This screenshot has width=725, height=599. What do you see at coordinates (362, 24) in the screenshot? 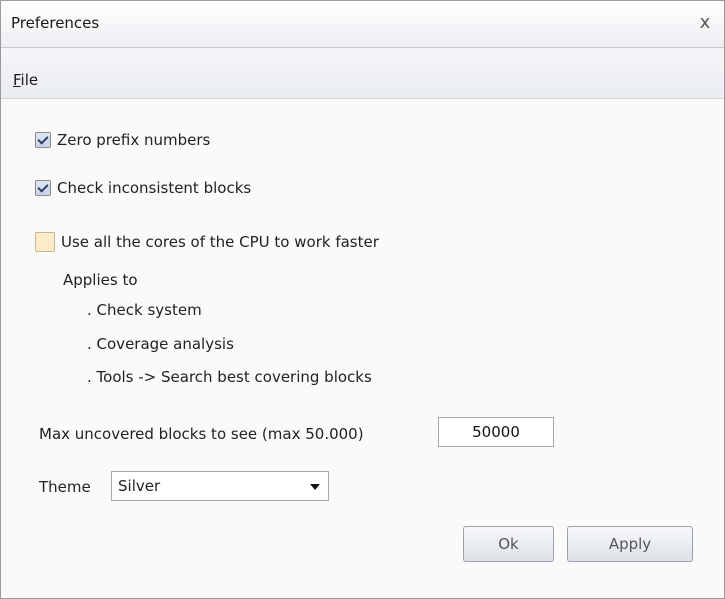
I see `title-bar: Preferences x` at bounding box center [362, 24].